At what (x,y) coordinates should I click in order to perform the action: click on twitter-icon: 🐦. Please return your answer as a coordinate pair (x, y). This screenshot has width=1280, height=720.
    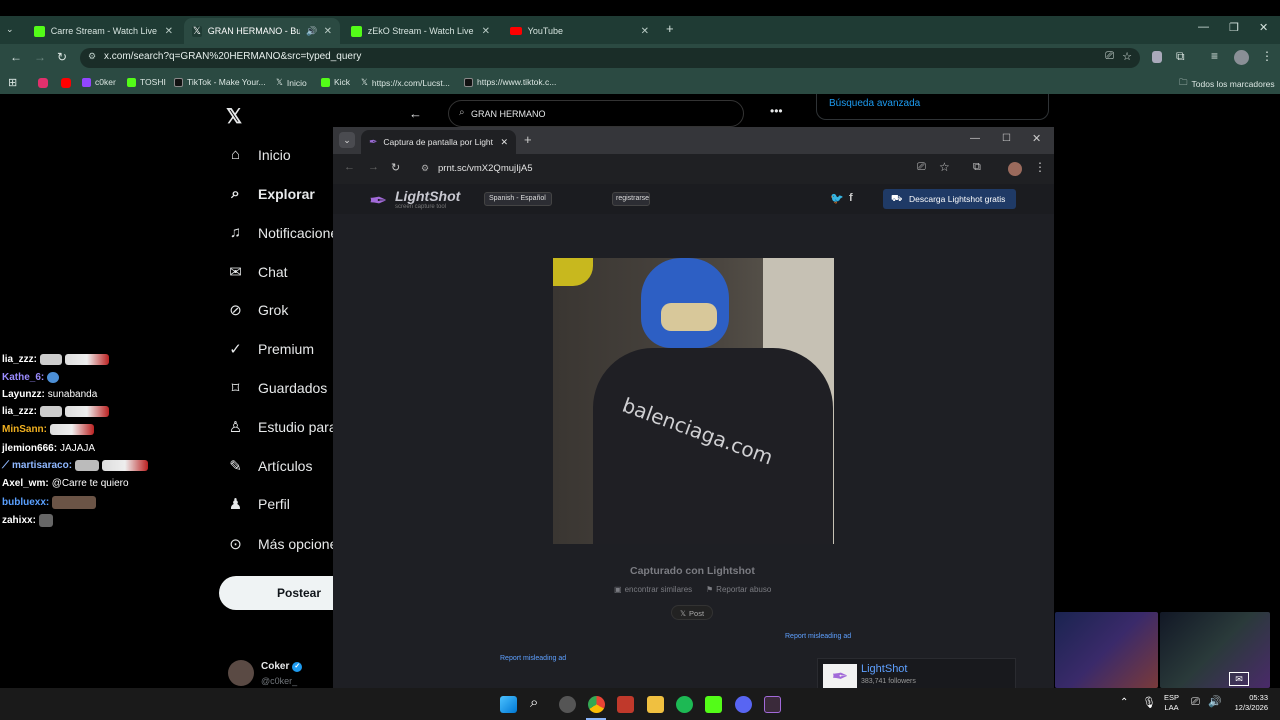
    Looking at the image, I should click on (837, 198).